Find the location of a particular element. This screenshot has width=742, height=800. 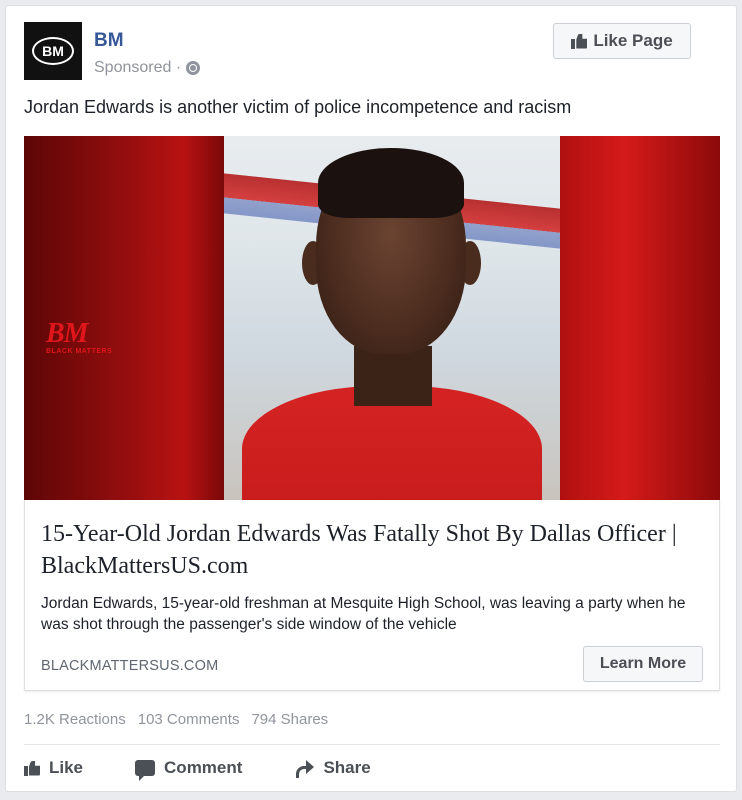

black-matters-logo: BM BLACK MATTERS is located at coordinates (79, 337).